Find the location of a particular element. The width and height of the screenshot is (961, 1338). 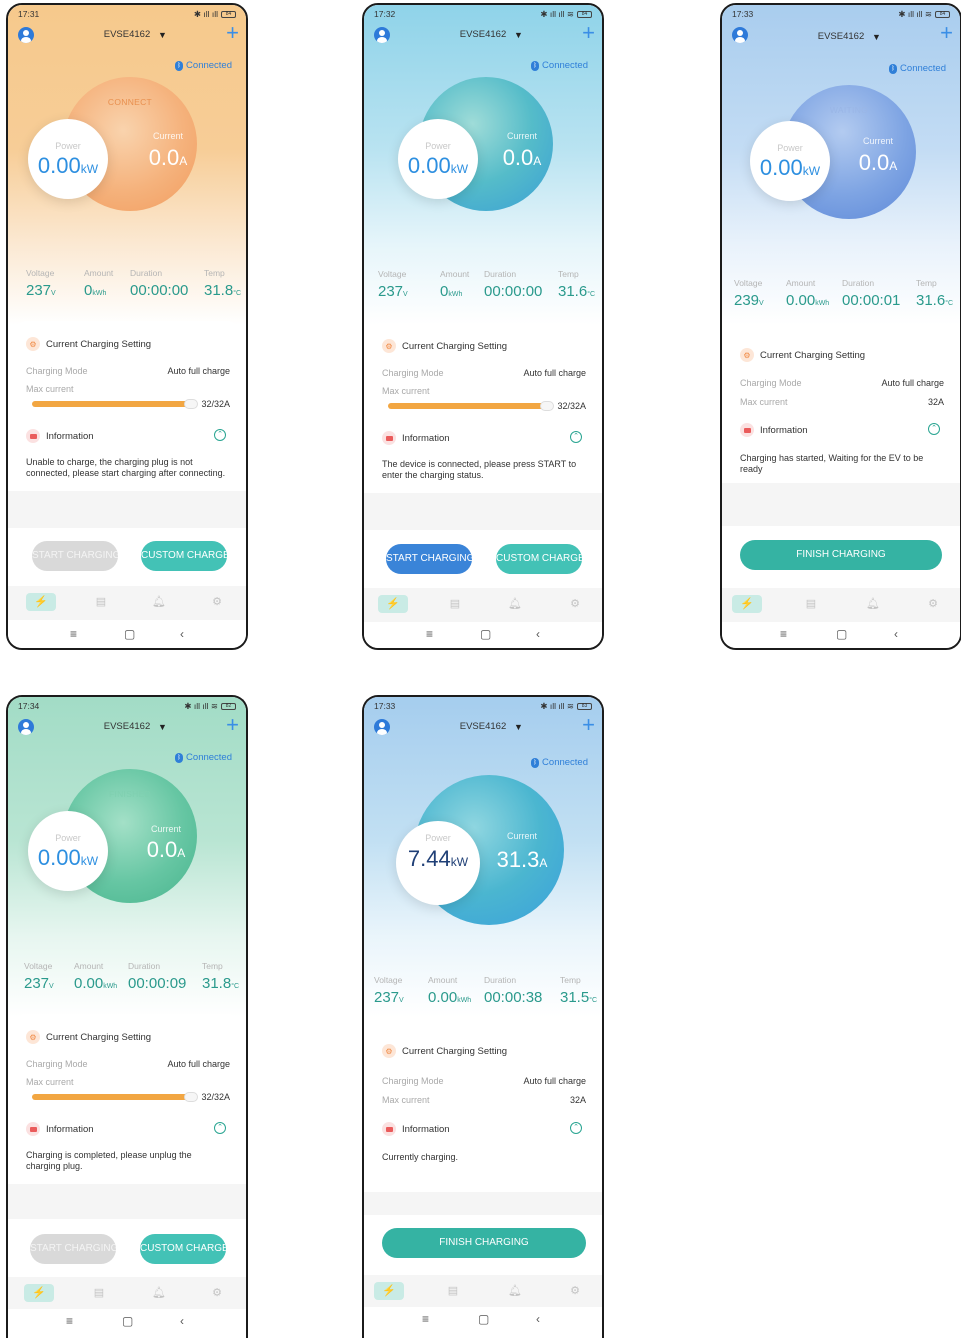

current-value: 0.0A is located at coordinates (522, 157).